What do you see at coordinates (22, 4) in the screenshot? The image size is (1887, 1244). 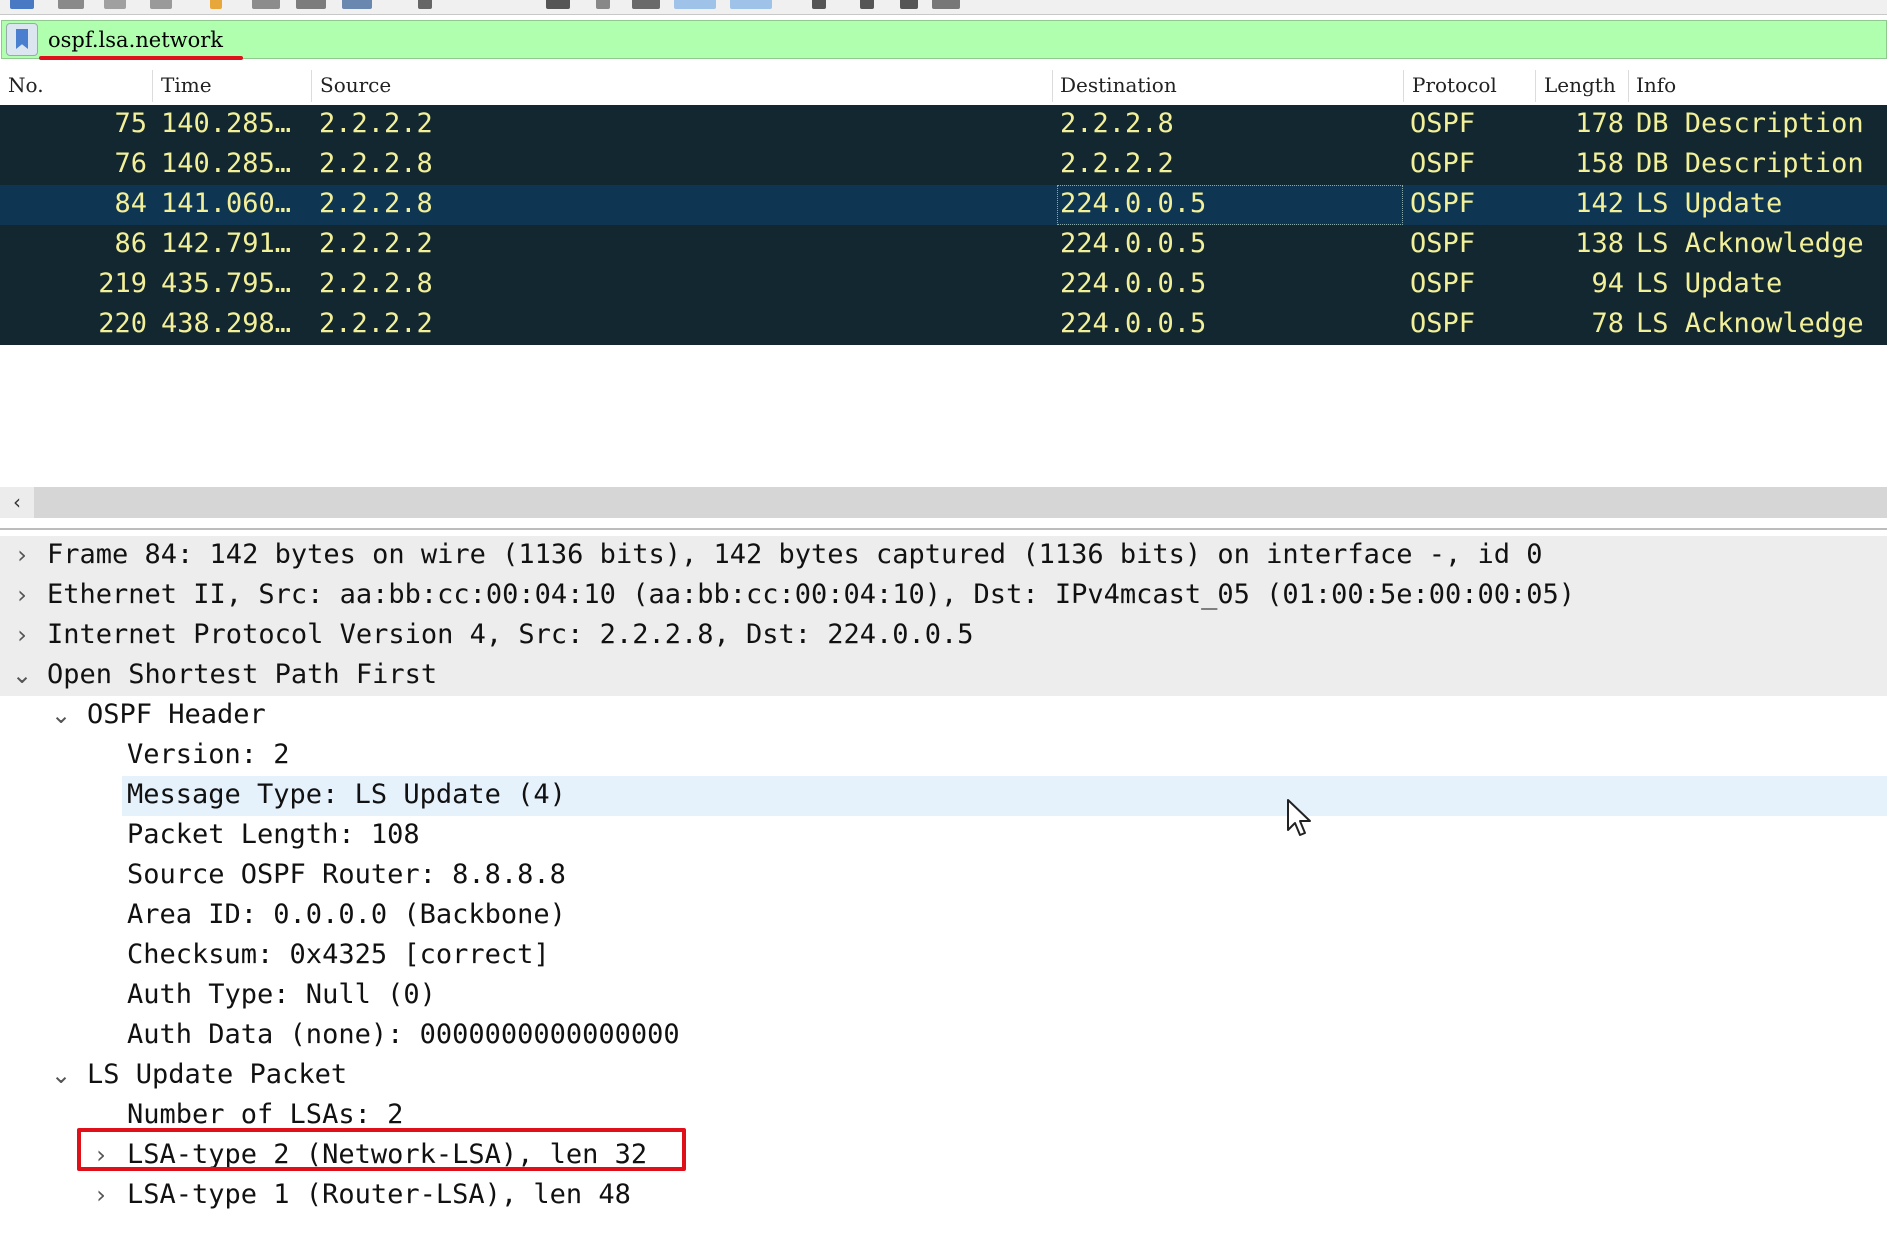 I see `open-file-icon` at bounding box center [22, 4].